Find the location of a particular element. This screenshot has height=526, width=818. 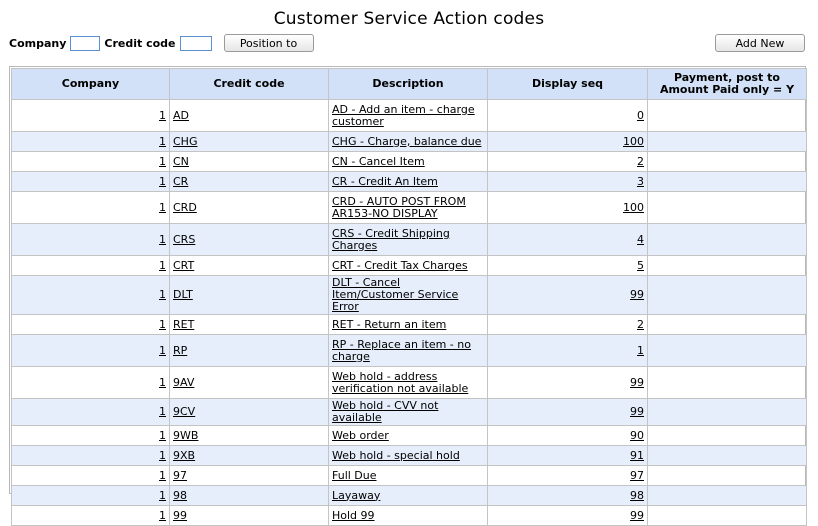

display-seq-link: 91 is located at coordinates (637, 455).